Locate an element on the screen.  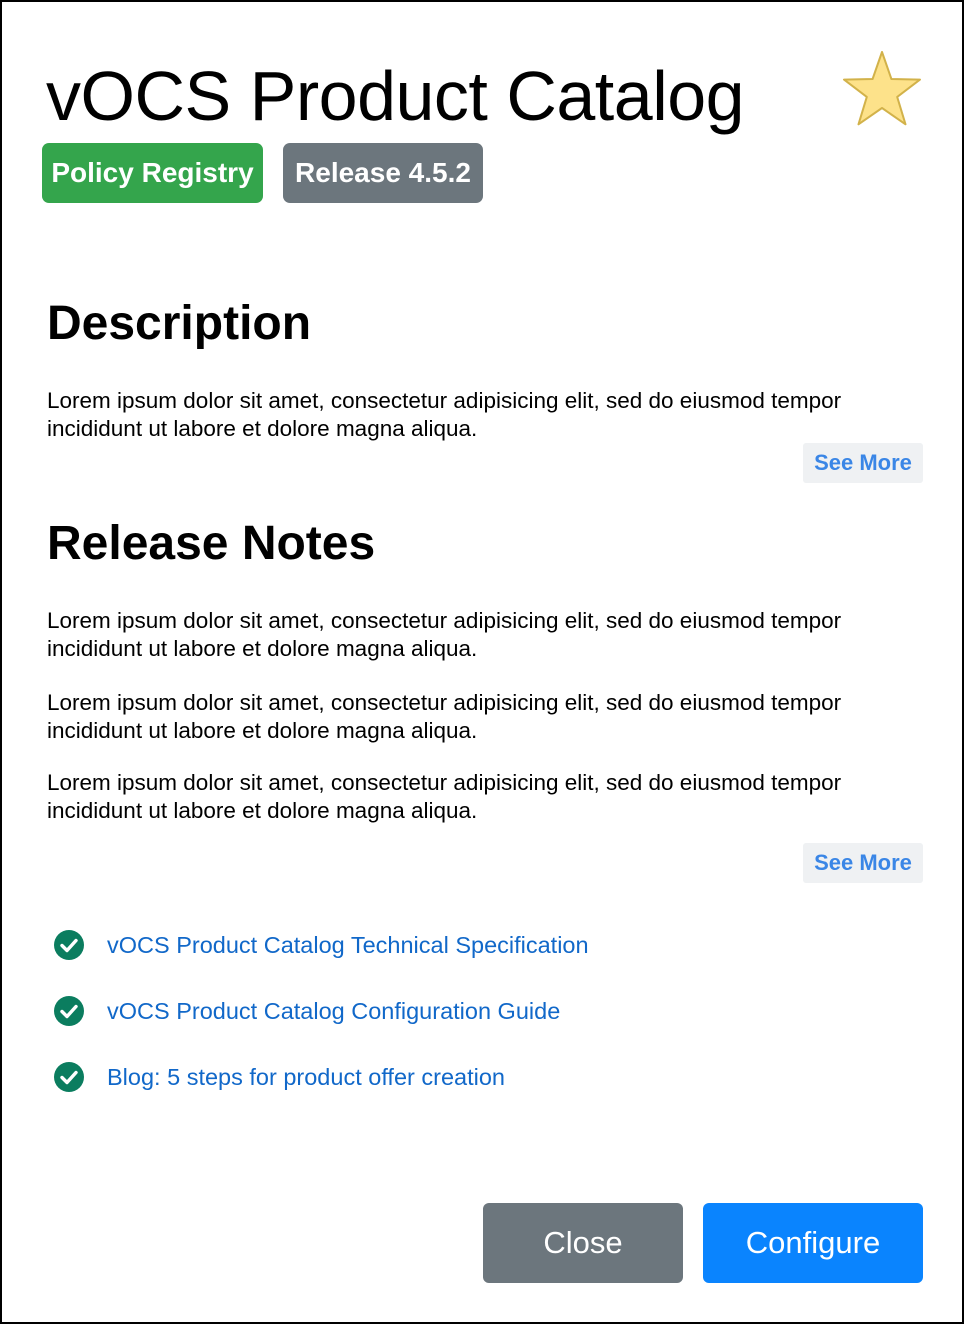
description-heading: Description is located at coordinates (179, 323).